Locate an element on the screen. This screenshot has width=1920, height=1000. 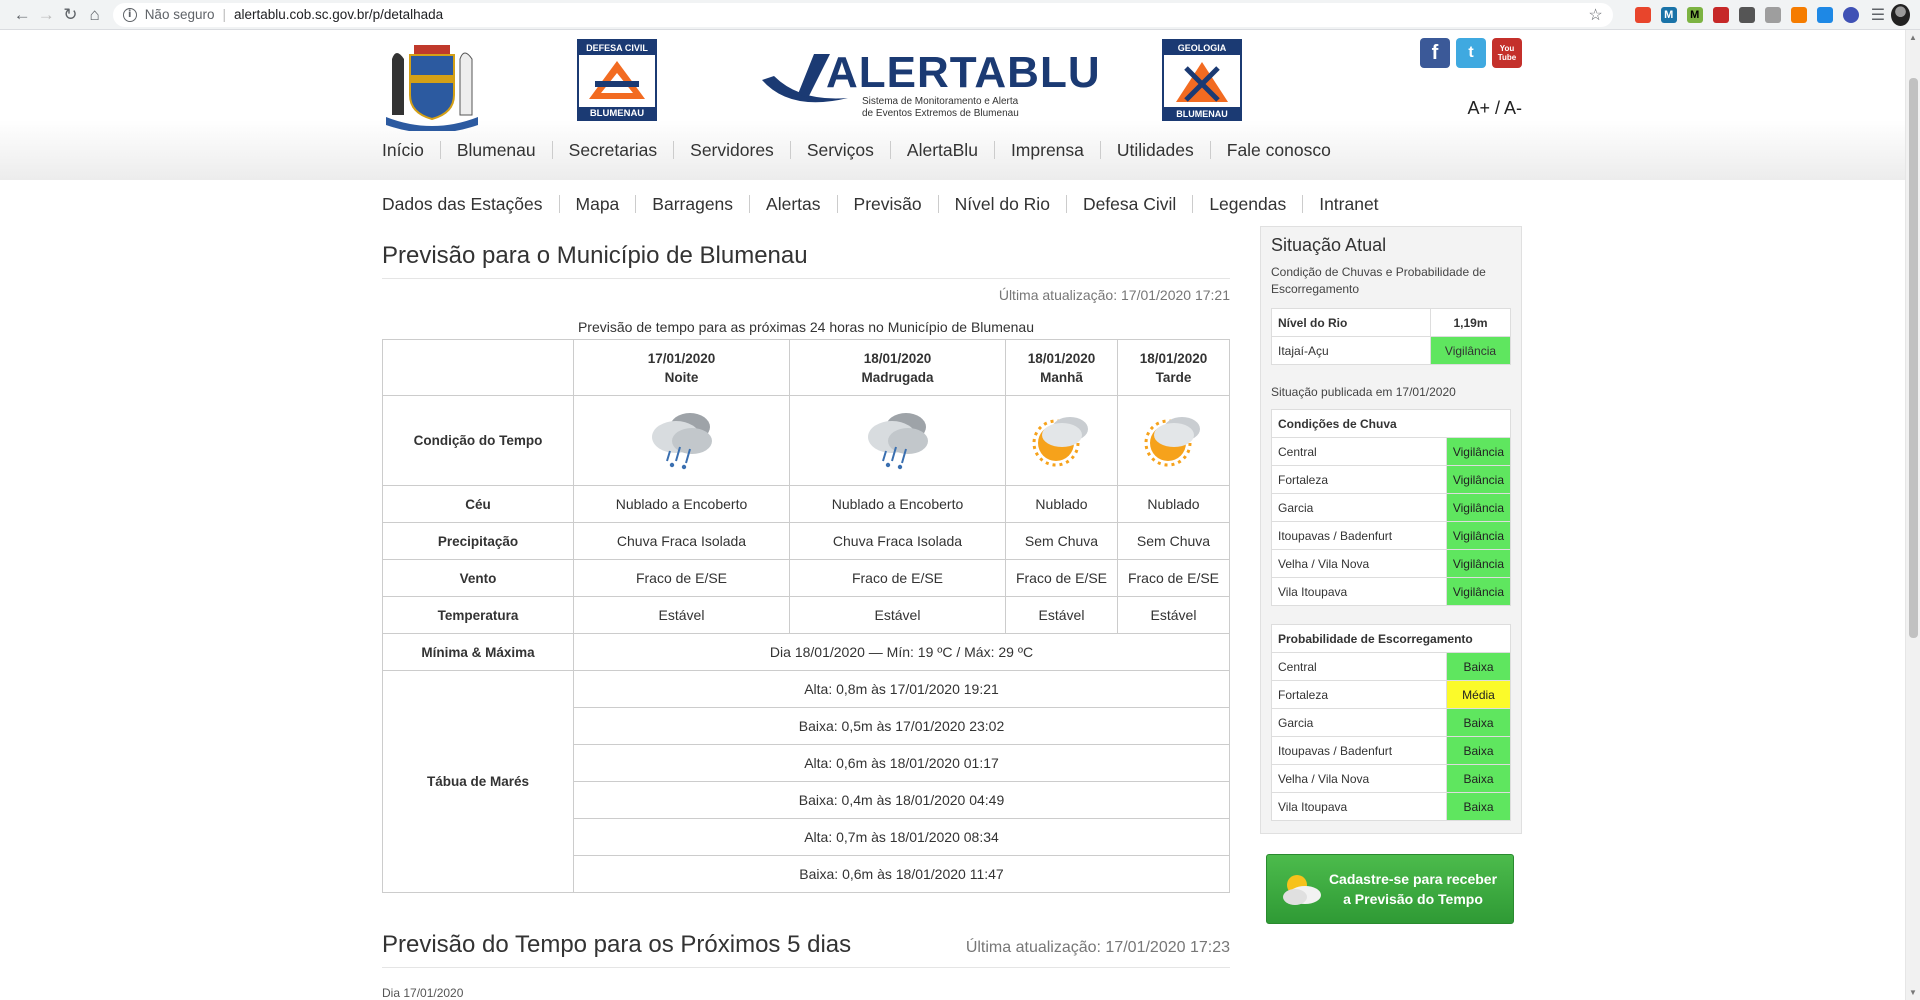
rain-region: Fortaleza is located at coordinates (1359, 479).